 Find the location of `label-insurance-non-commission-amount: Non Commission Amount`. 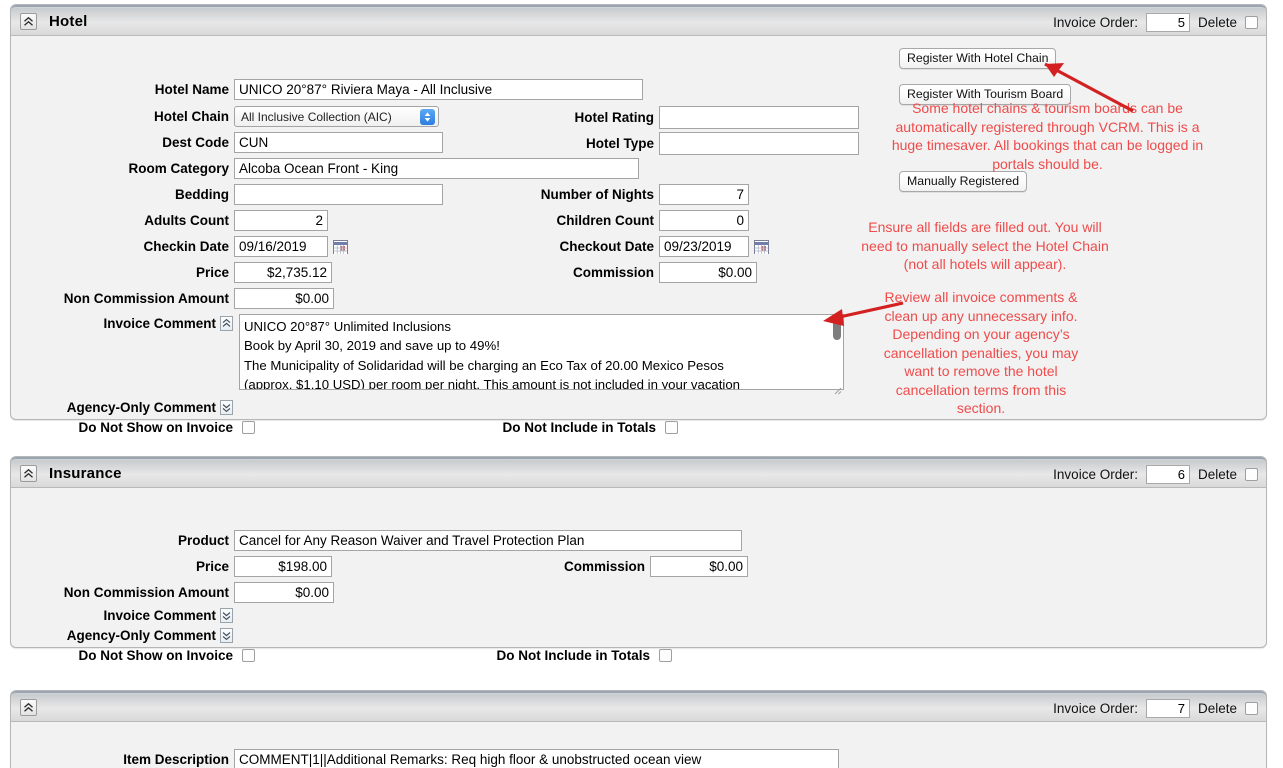

label-insurance-non-commission-amount: Non Commission Amount is located at coordinates (146, 592).